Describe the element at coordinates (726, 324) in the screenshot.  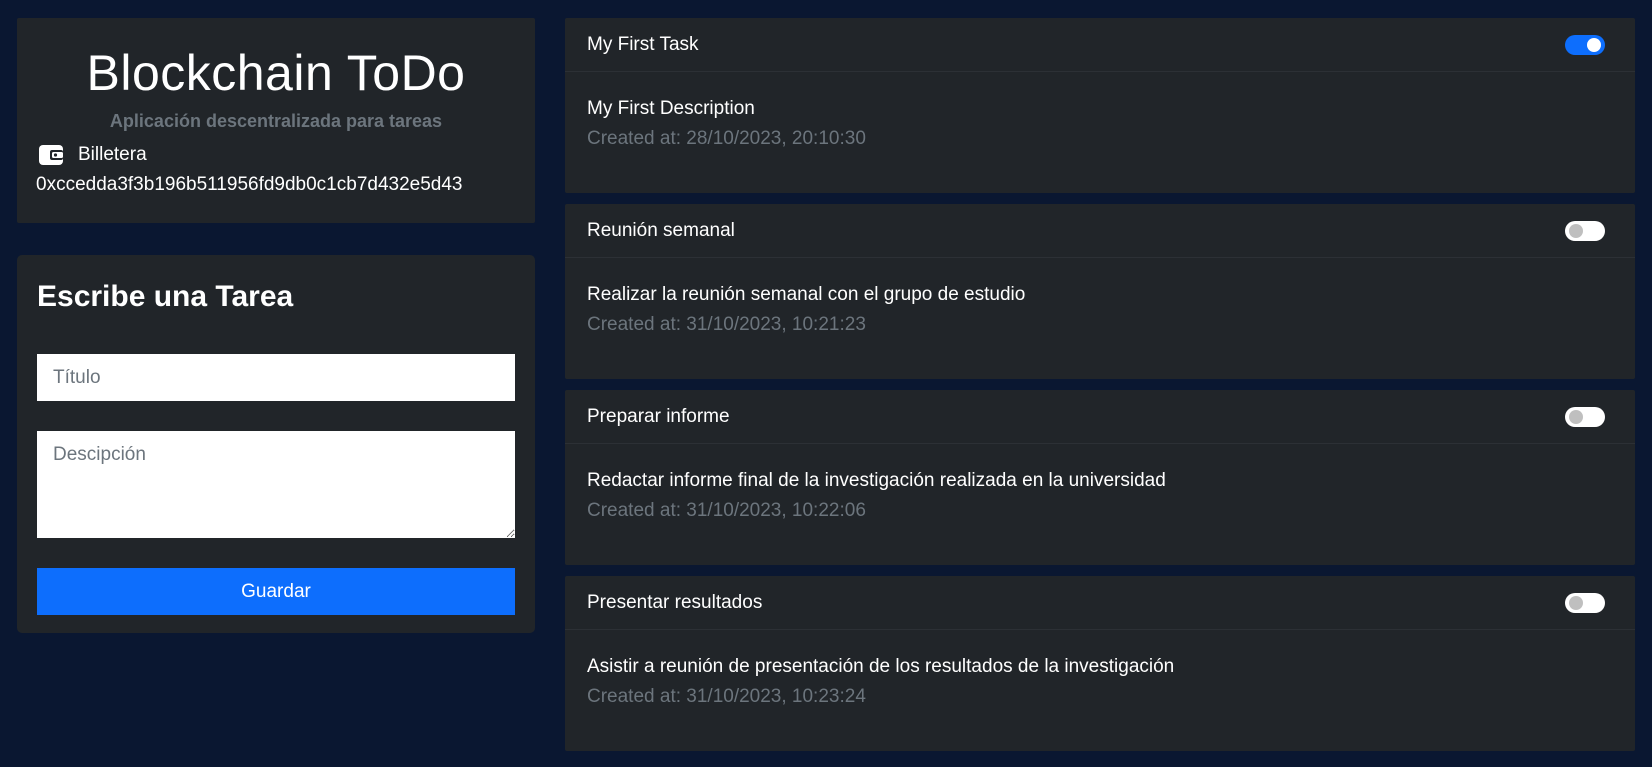
I see `task-created-at: Created at: 31/10/2023, 10:21:23` at that location.